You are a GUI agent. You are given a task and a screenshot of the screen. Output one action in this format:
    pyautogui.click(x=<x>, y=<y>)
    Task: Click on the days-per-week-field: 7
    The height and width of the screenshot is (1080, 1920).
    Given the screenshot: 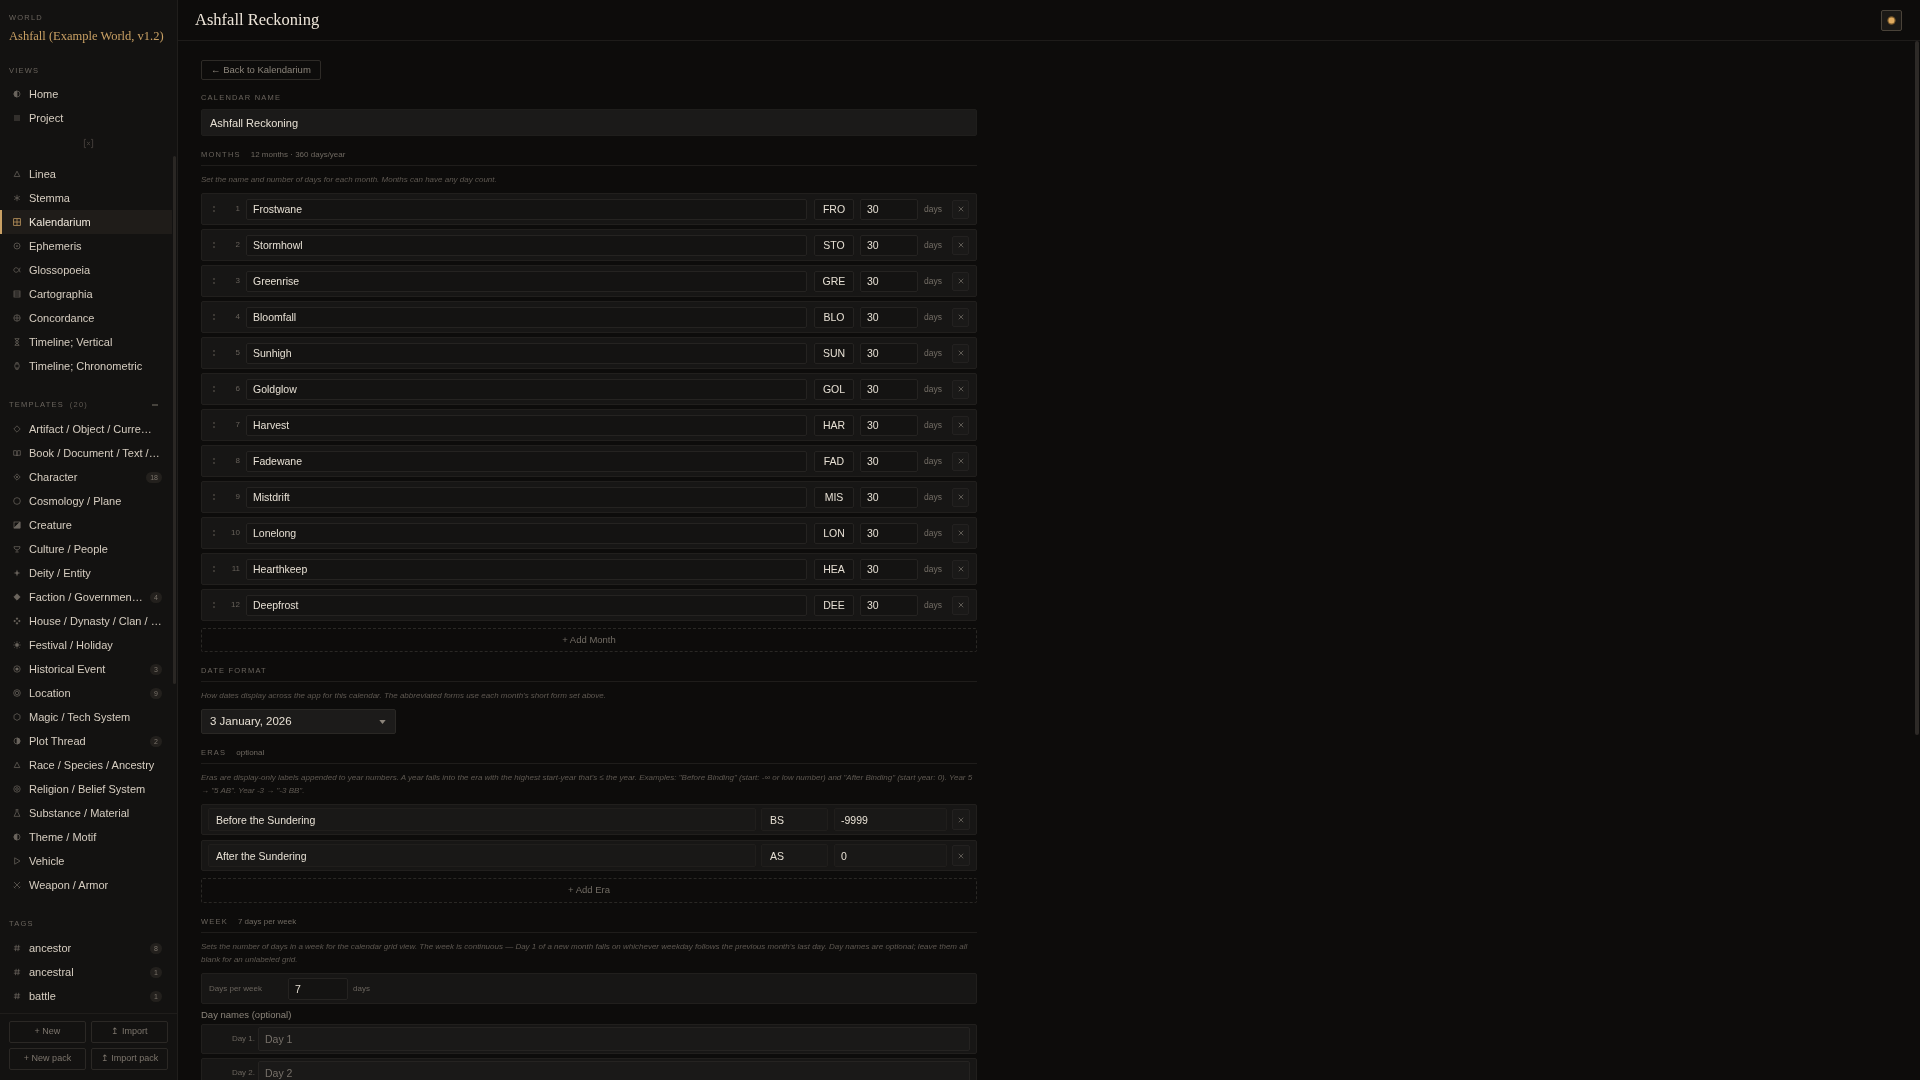 What is the action you would take?
    pyautogui.click(x=318, y=988)
    